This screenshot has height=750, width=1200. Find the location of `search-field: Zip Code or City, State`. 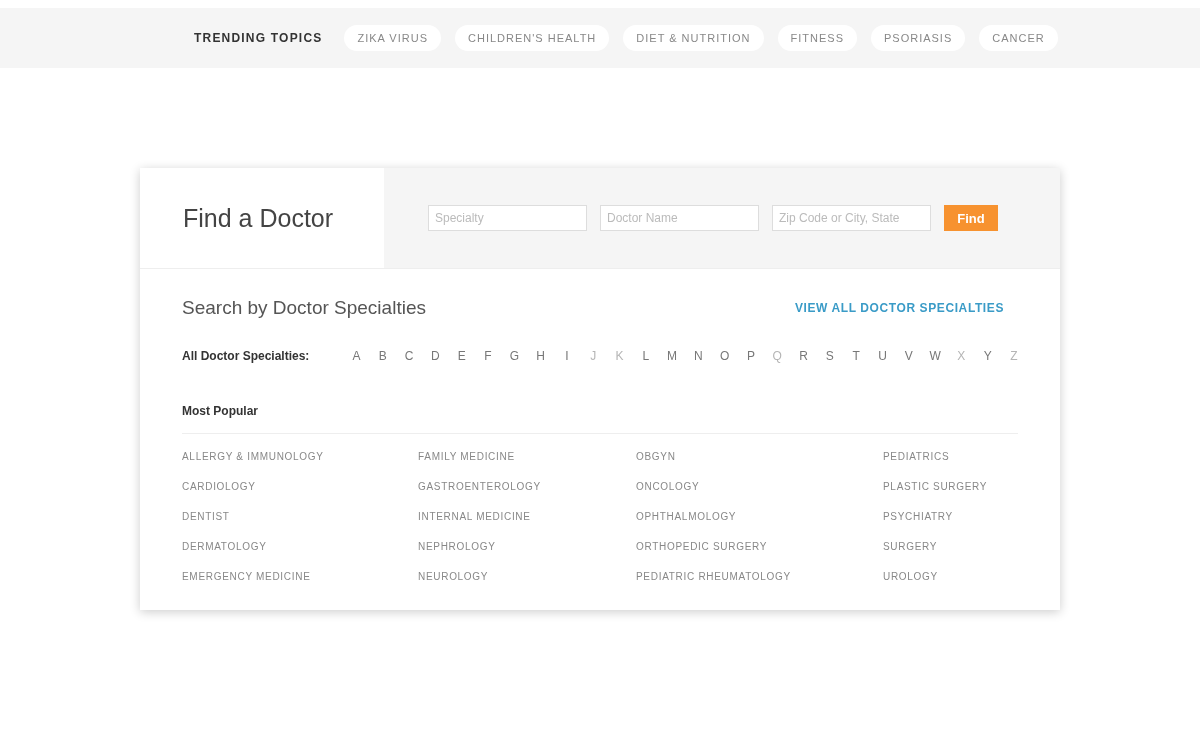

search-field: Zip Code or City, State is located at coordinates (851, 218).